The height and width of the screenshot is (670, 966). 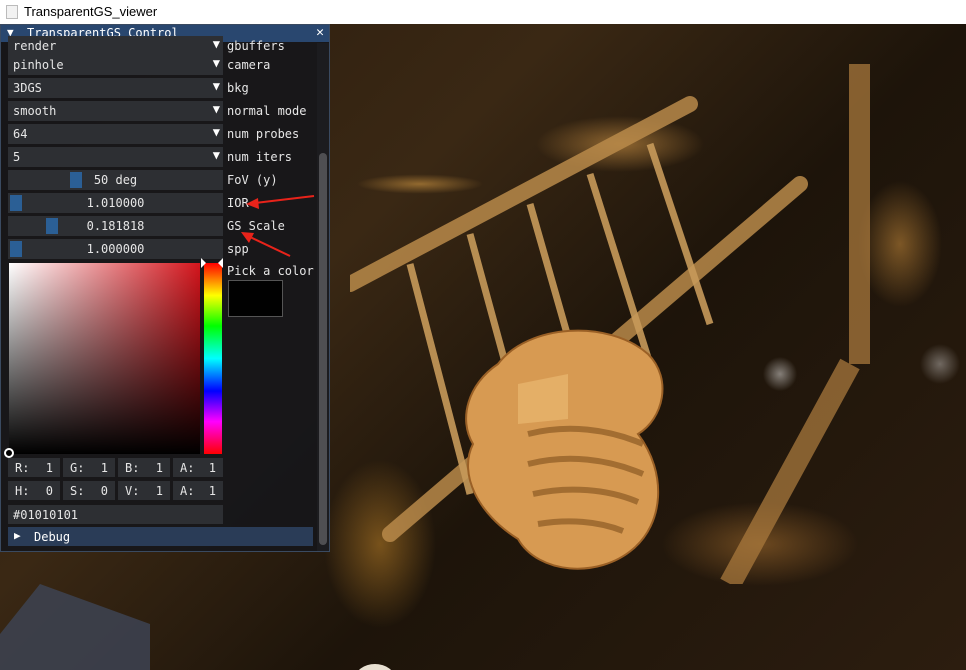 I want to click on field-key: B:, so click(x=132, y=468).